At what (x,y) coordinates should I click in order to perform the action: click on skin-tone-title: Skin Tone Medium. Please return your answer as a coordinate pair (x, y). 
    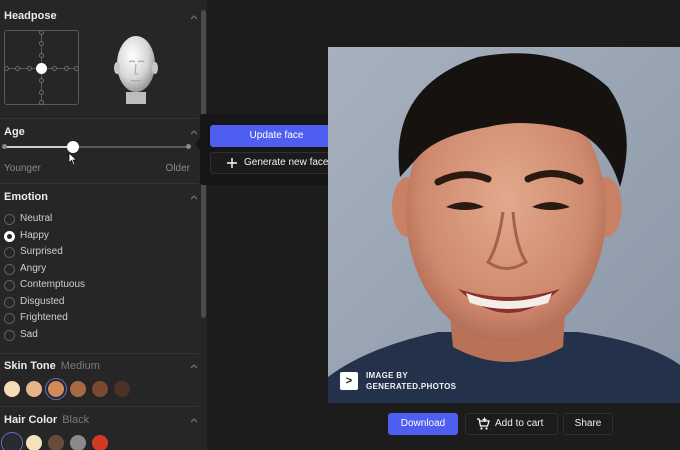
    Looking at the image, I should click on (52, 366).